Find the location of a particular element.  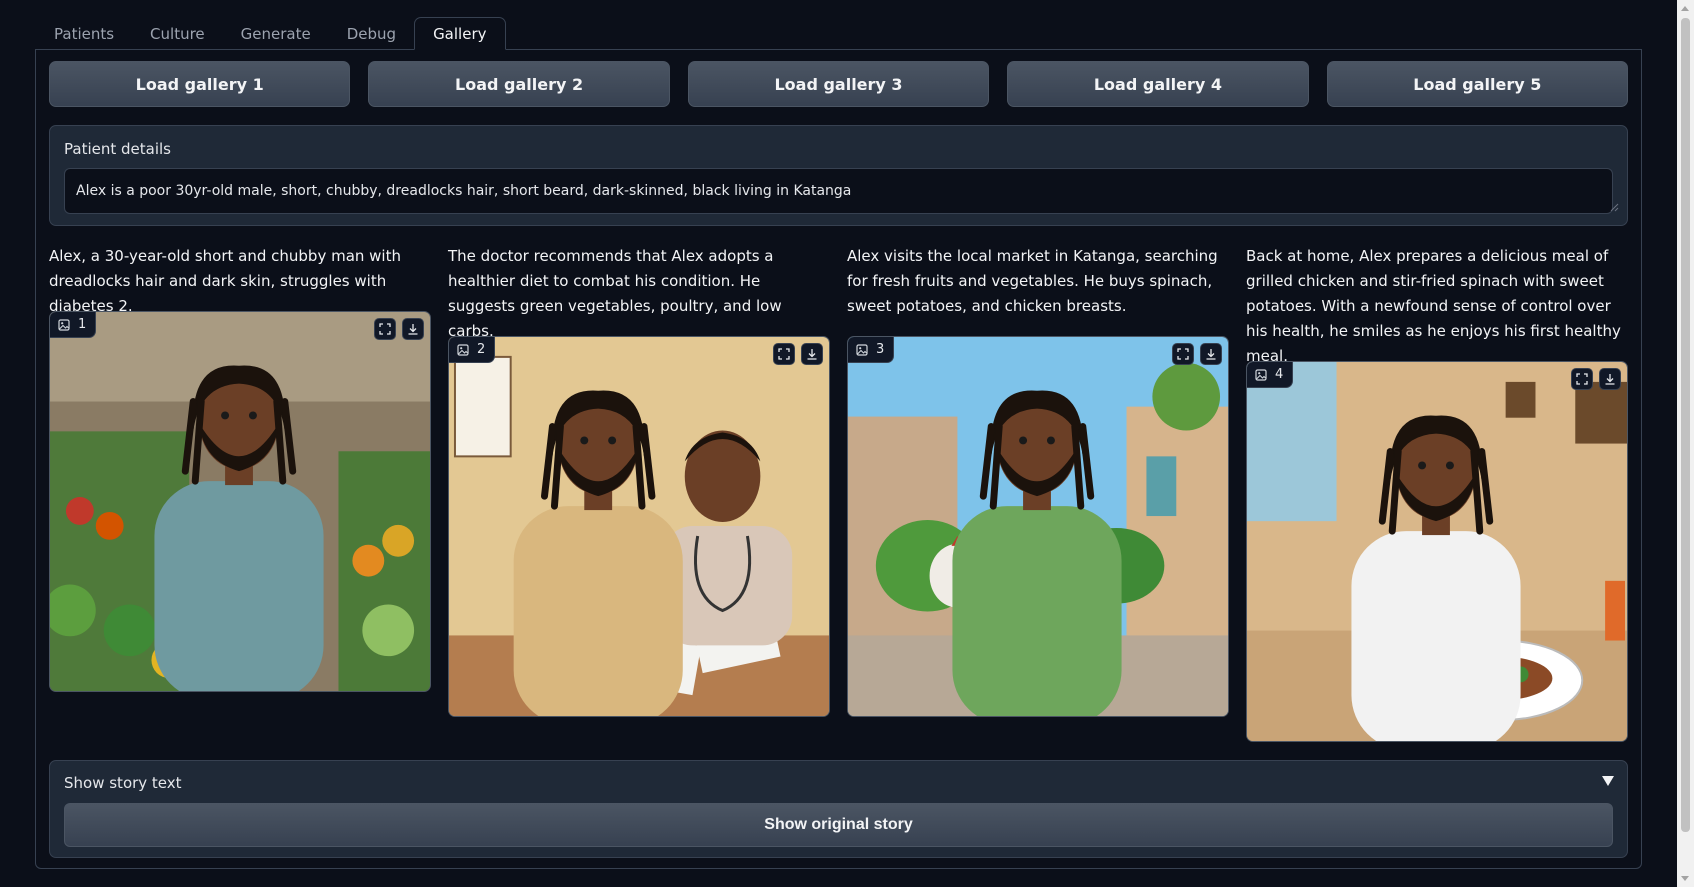

image-index: 1 is located at coordinates (82, 324).